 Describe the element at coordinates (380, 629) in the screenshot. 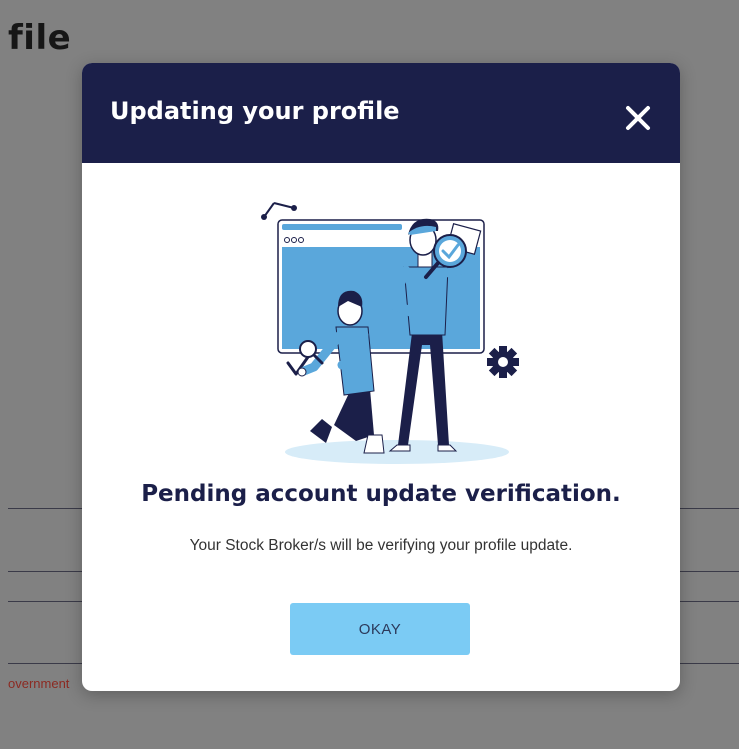

I see `okay-button: OKAY` at that location.